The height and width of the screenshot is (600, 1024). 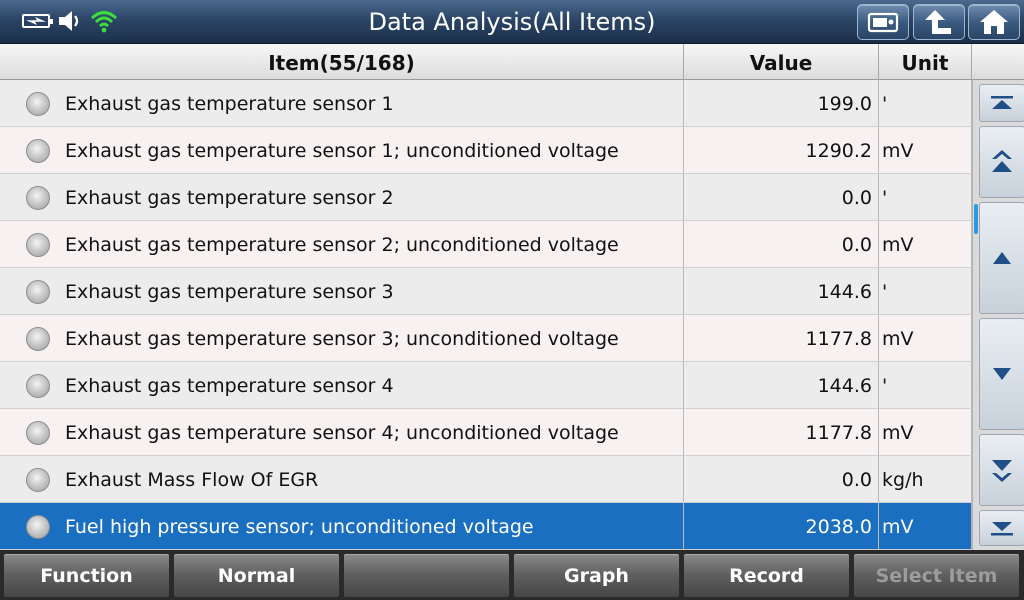 I want to click on bottom-toolbar: Function Normal Graph Record Select Item, so click(x=512, y=575).